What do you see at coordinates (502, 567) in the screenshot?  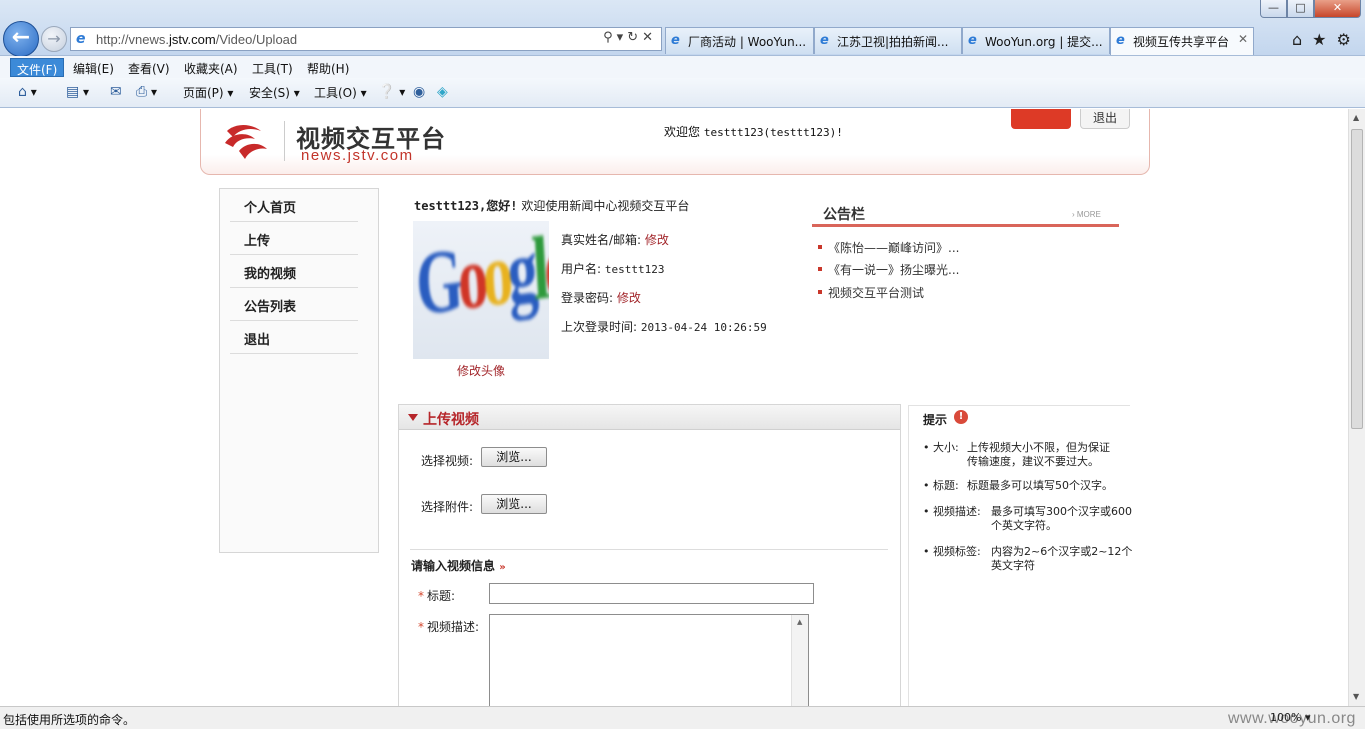 I see `double-chevron-icon: »` at bounding box center [502, 567].